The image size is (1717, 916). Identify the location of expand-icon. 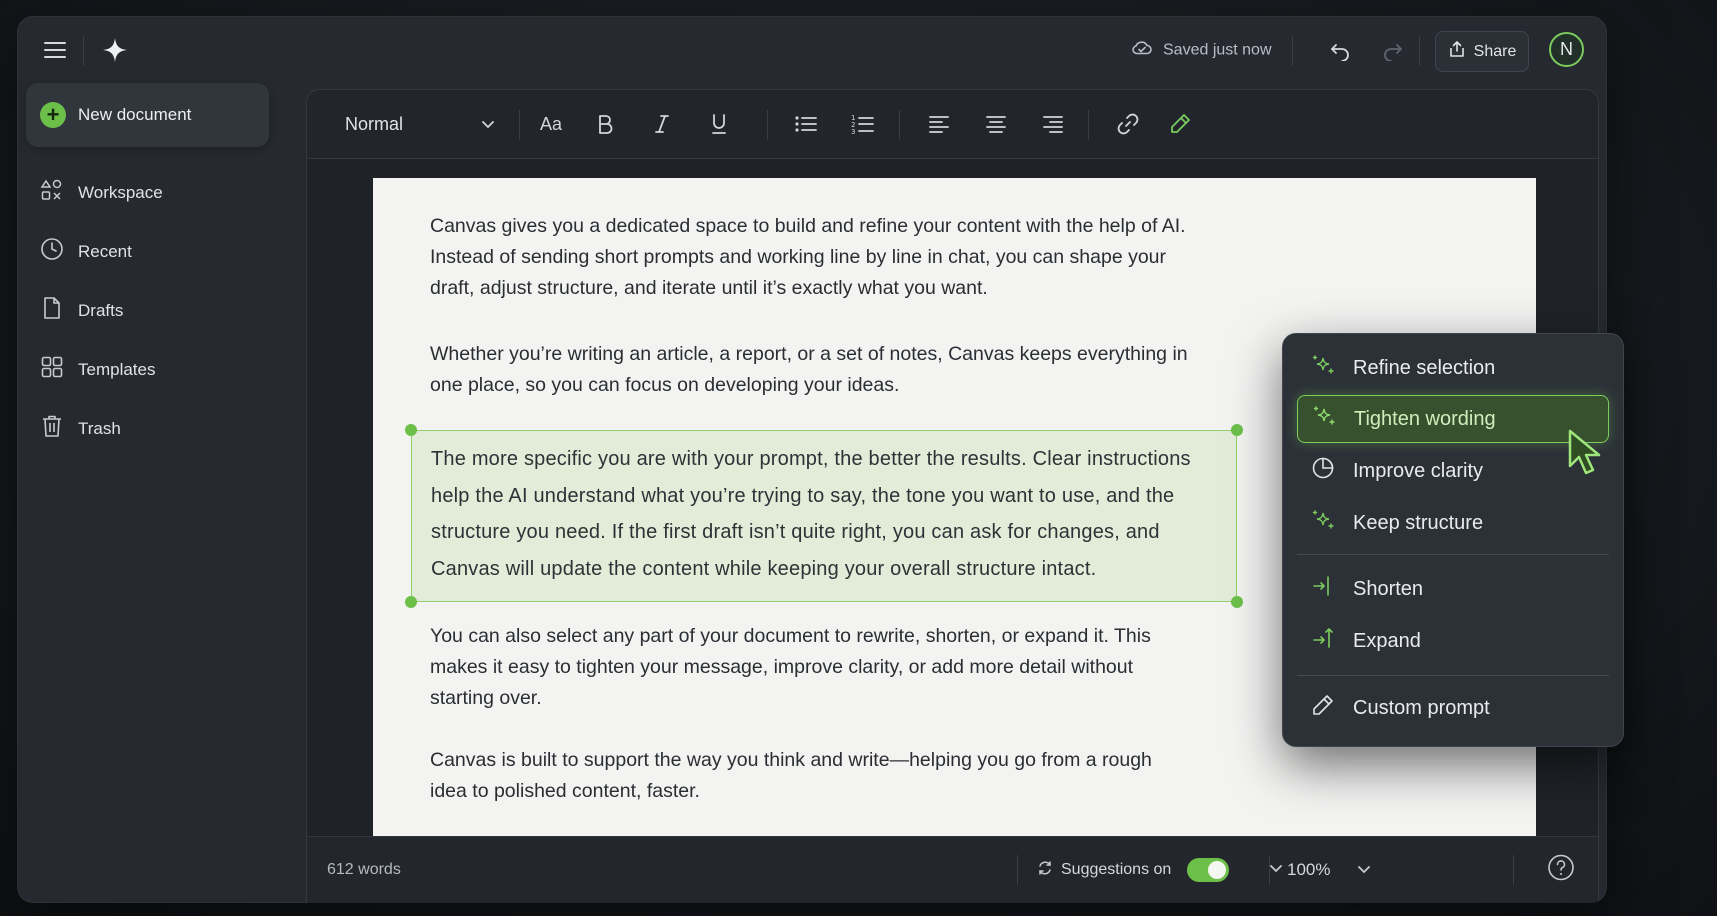
(1323, 641).